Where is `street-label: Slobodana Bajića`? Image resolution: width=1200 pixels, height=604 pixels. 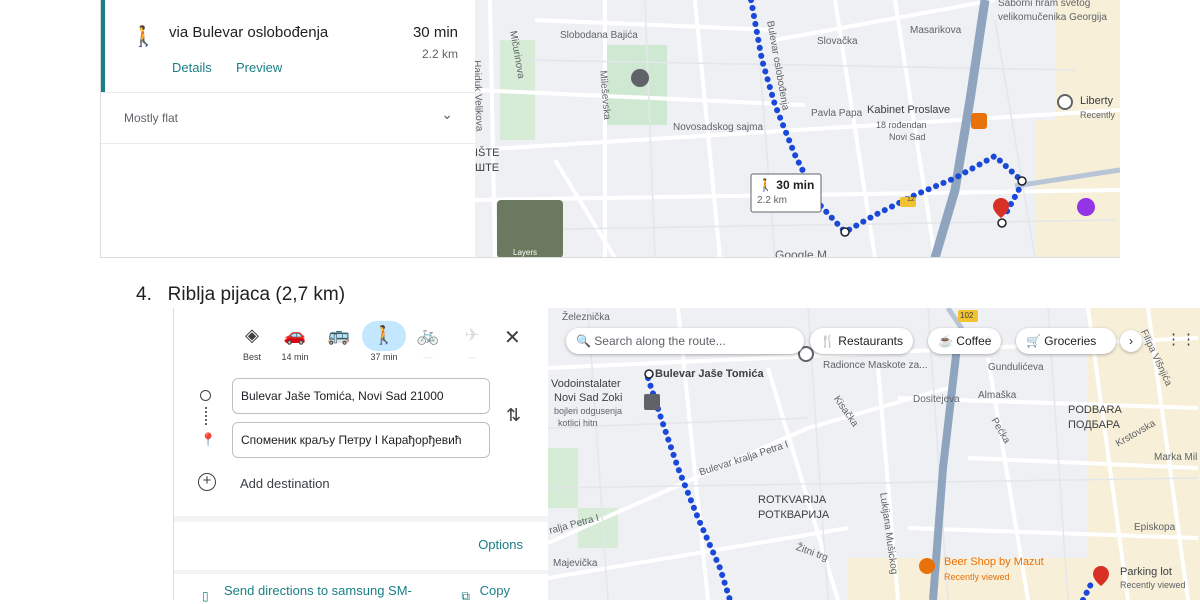 street-label: Slobodana Bajića is located at coordinates (599, 35).